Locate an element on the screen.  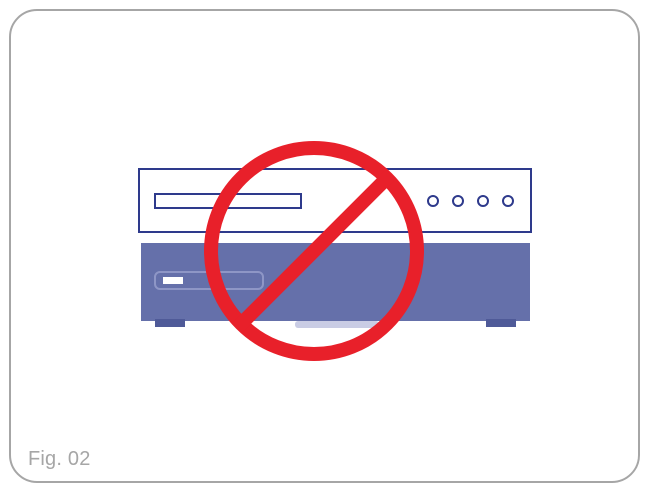
base-device-usb-port is located at coordinates (173, 280).